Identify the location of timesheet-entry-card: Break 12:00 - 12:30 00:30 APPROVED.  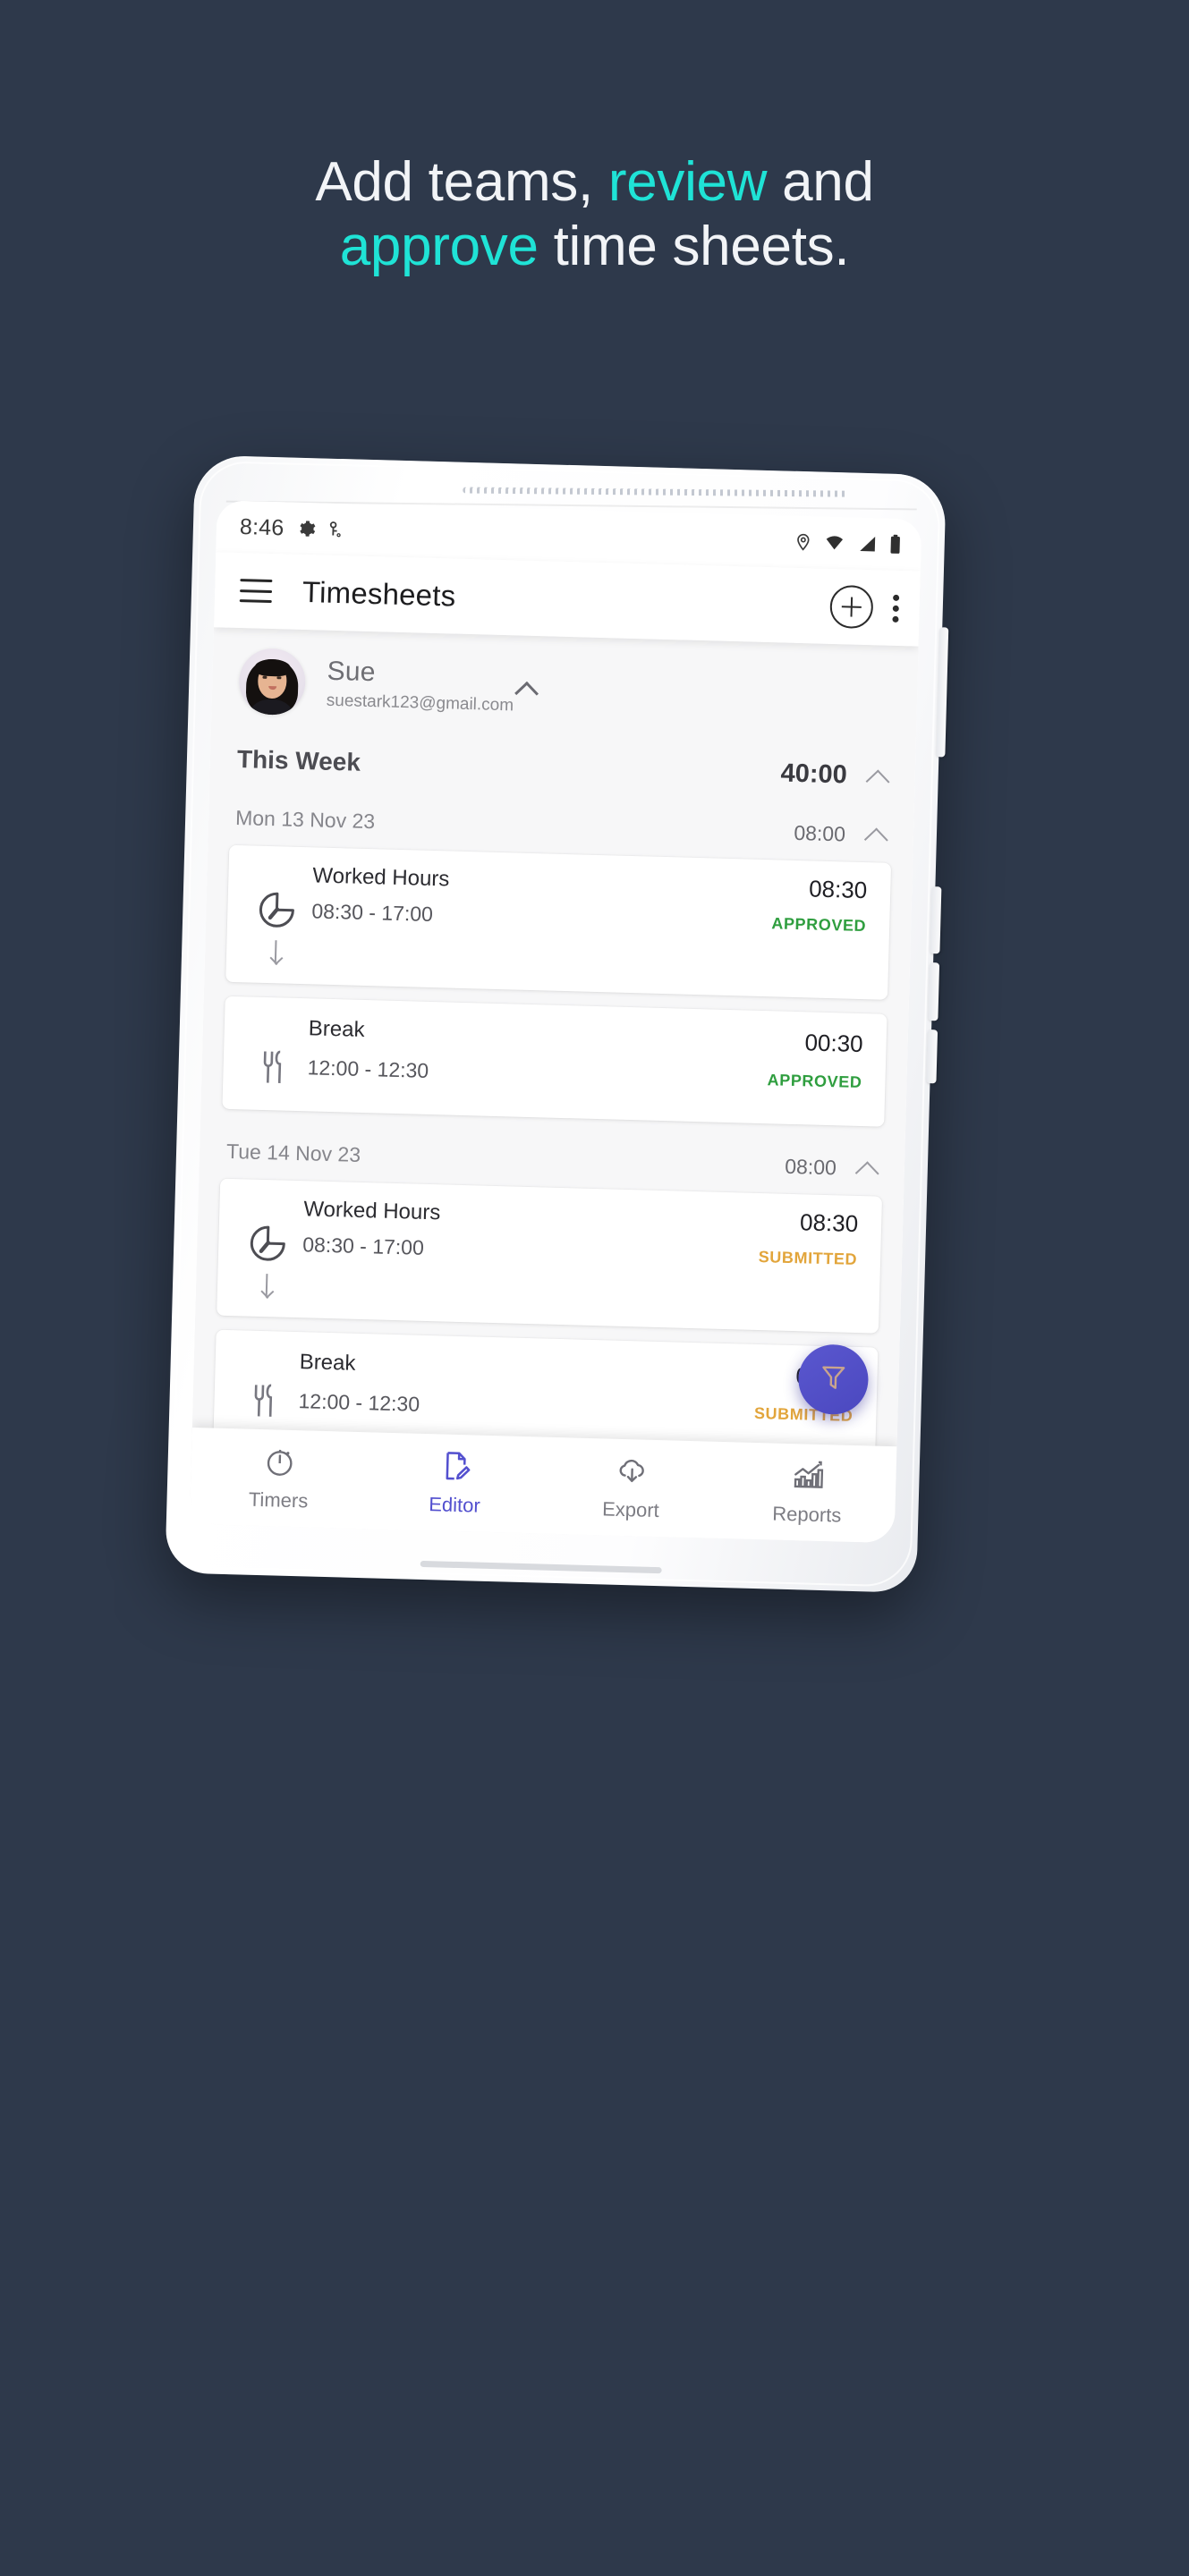
(555, 1061).